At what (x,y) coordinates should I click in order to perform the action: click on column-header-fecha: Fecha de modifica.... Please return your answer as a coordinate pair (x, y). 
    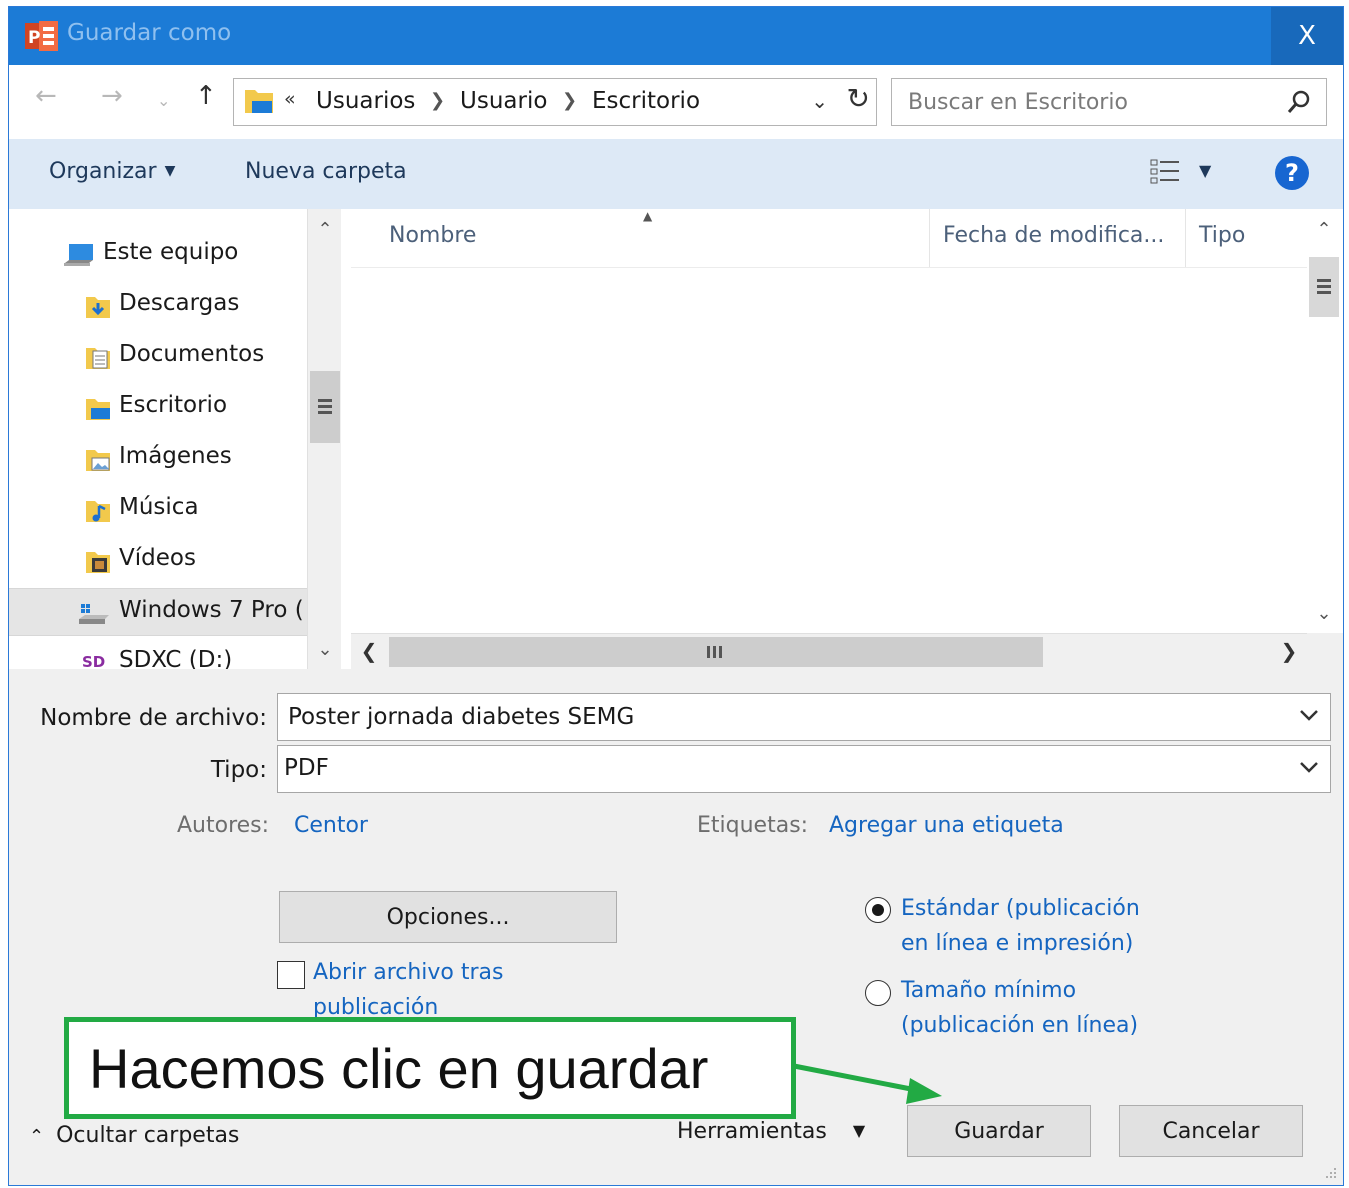
    Looking at the image, I should click on (1053, 235).